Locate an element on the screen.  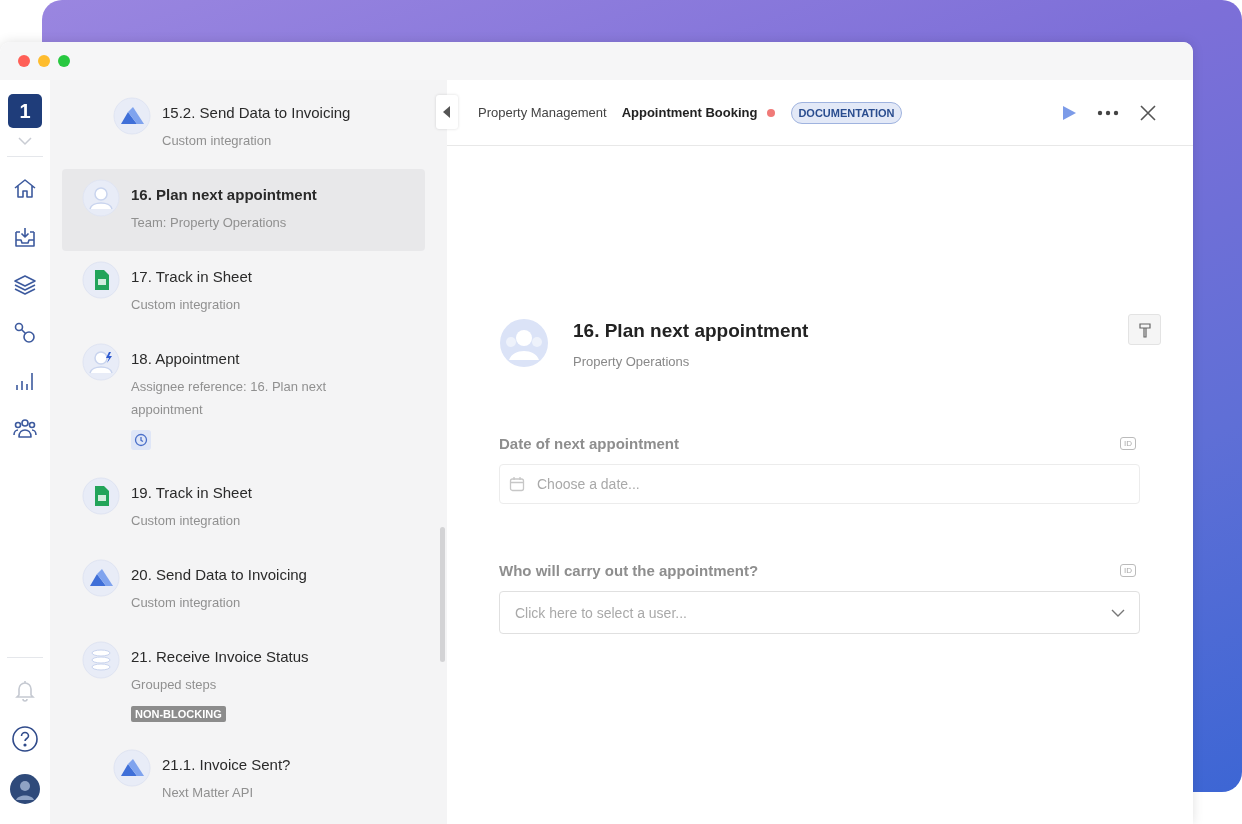
step-item: 21.1. Invoice Sent? Next Matter API is located at coordinates (243, 780).